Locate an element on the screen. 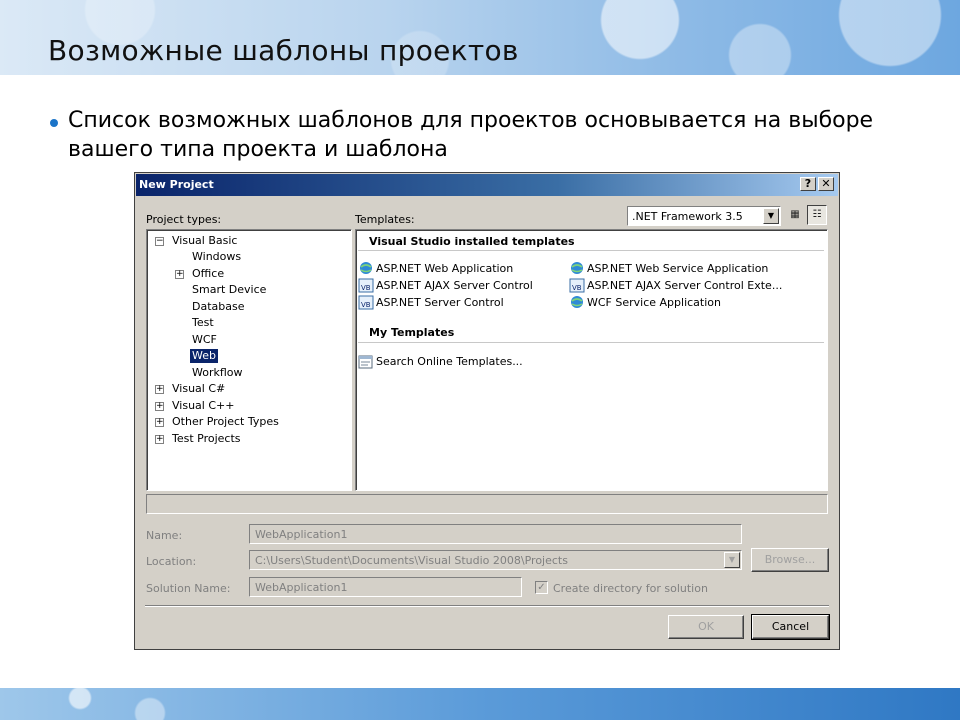 This screenshot has height=720, width=960. template-label: ASP.NET Server Control is located at coordinates (440, 302).